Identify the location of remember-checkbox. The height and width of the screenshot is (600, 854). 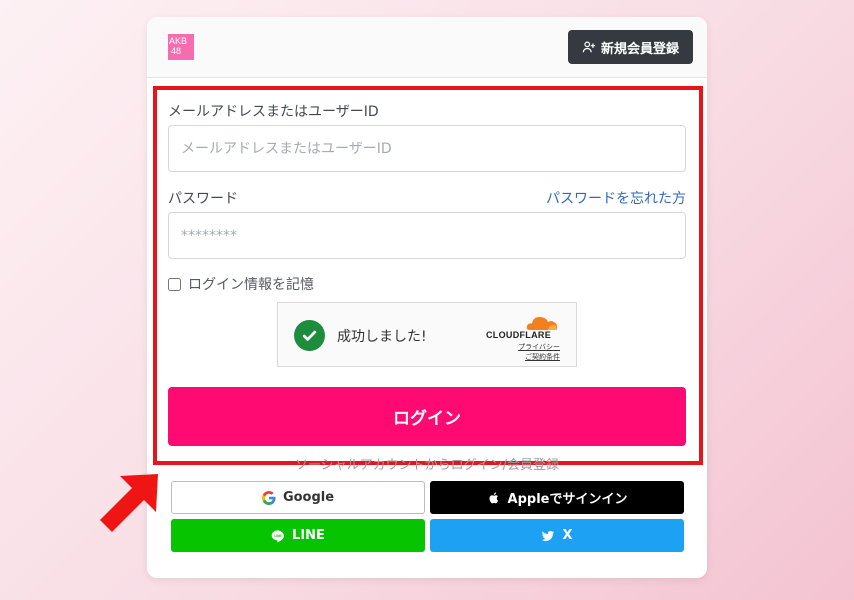
(174, 284).